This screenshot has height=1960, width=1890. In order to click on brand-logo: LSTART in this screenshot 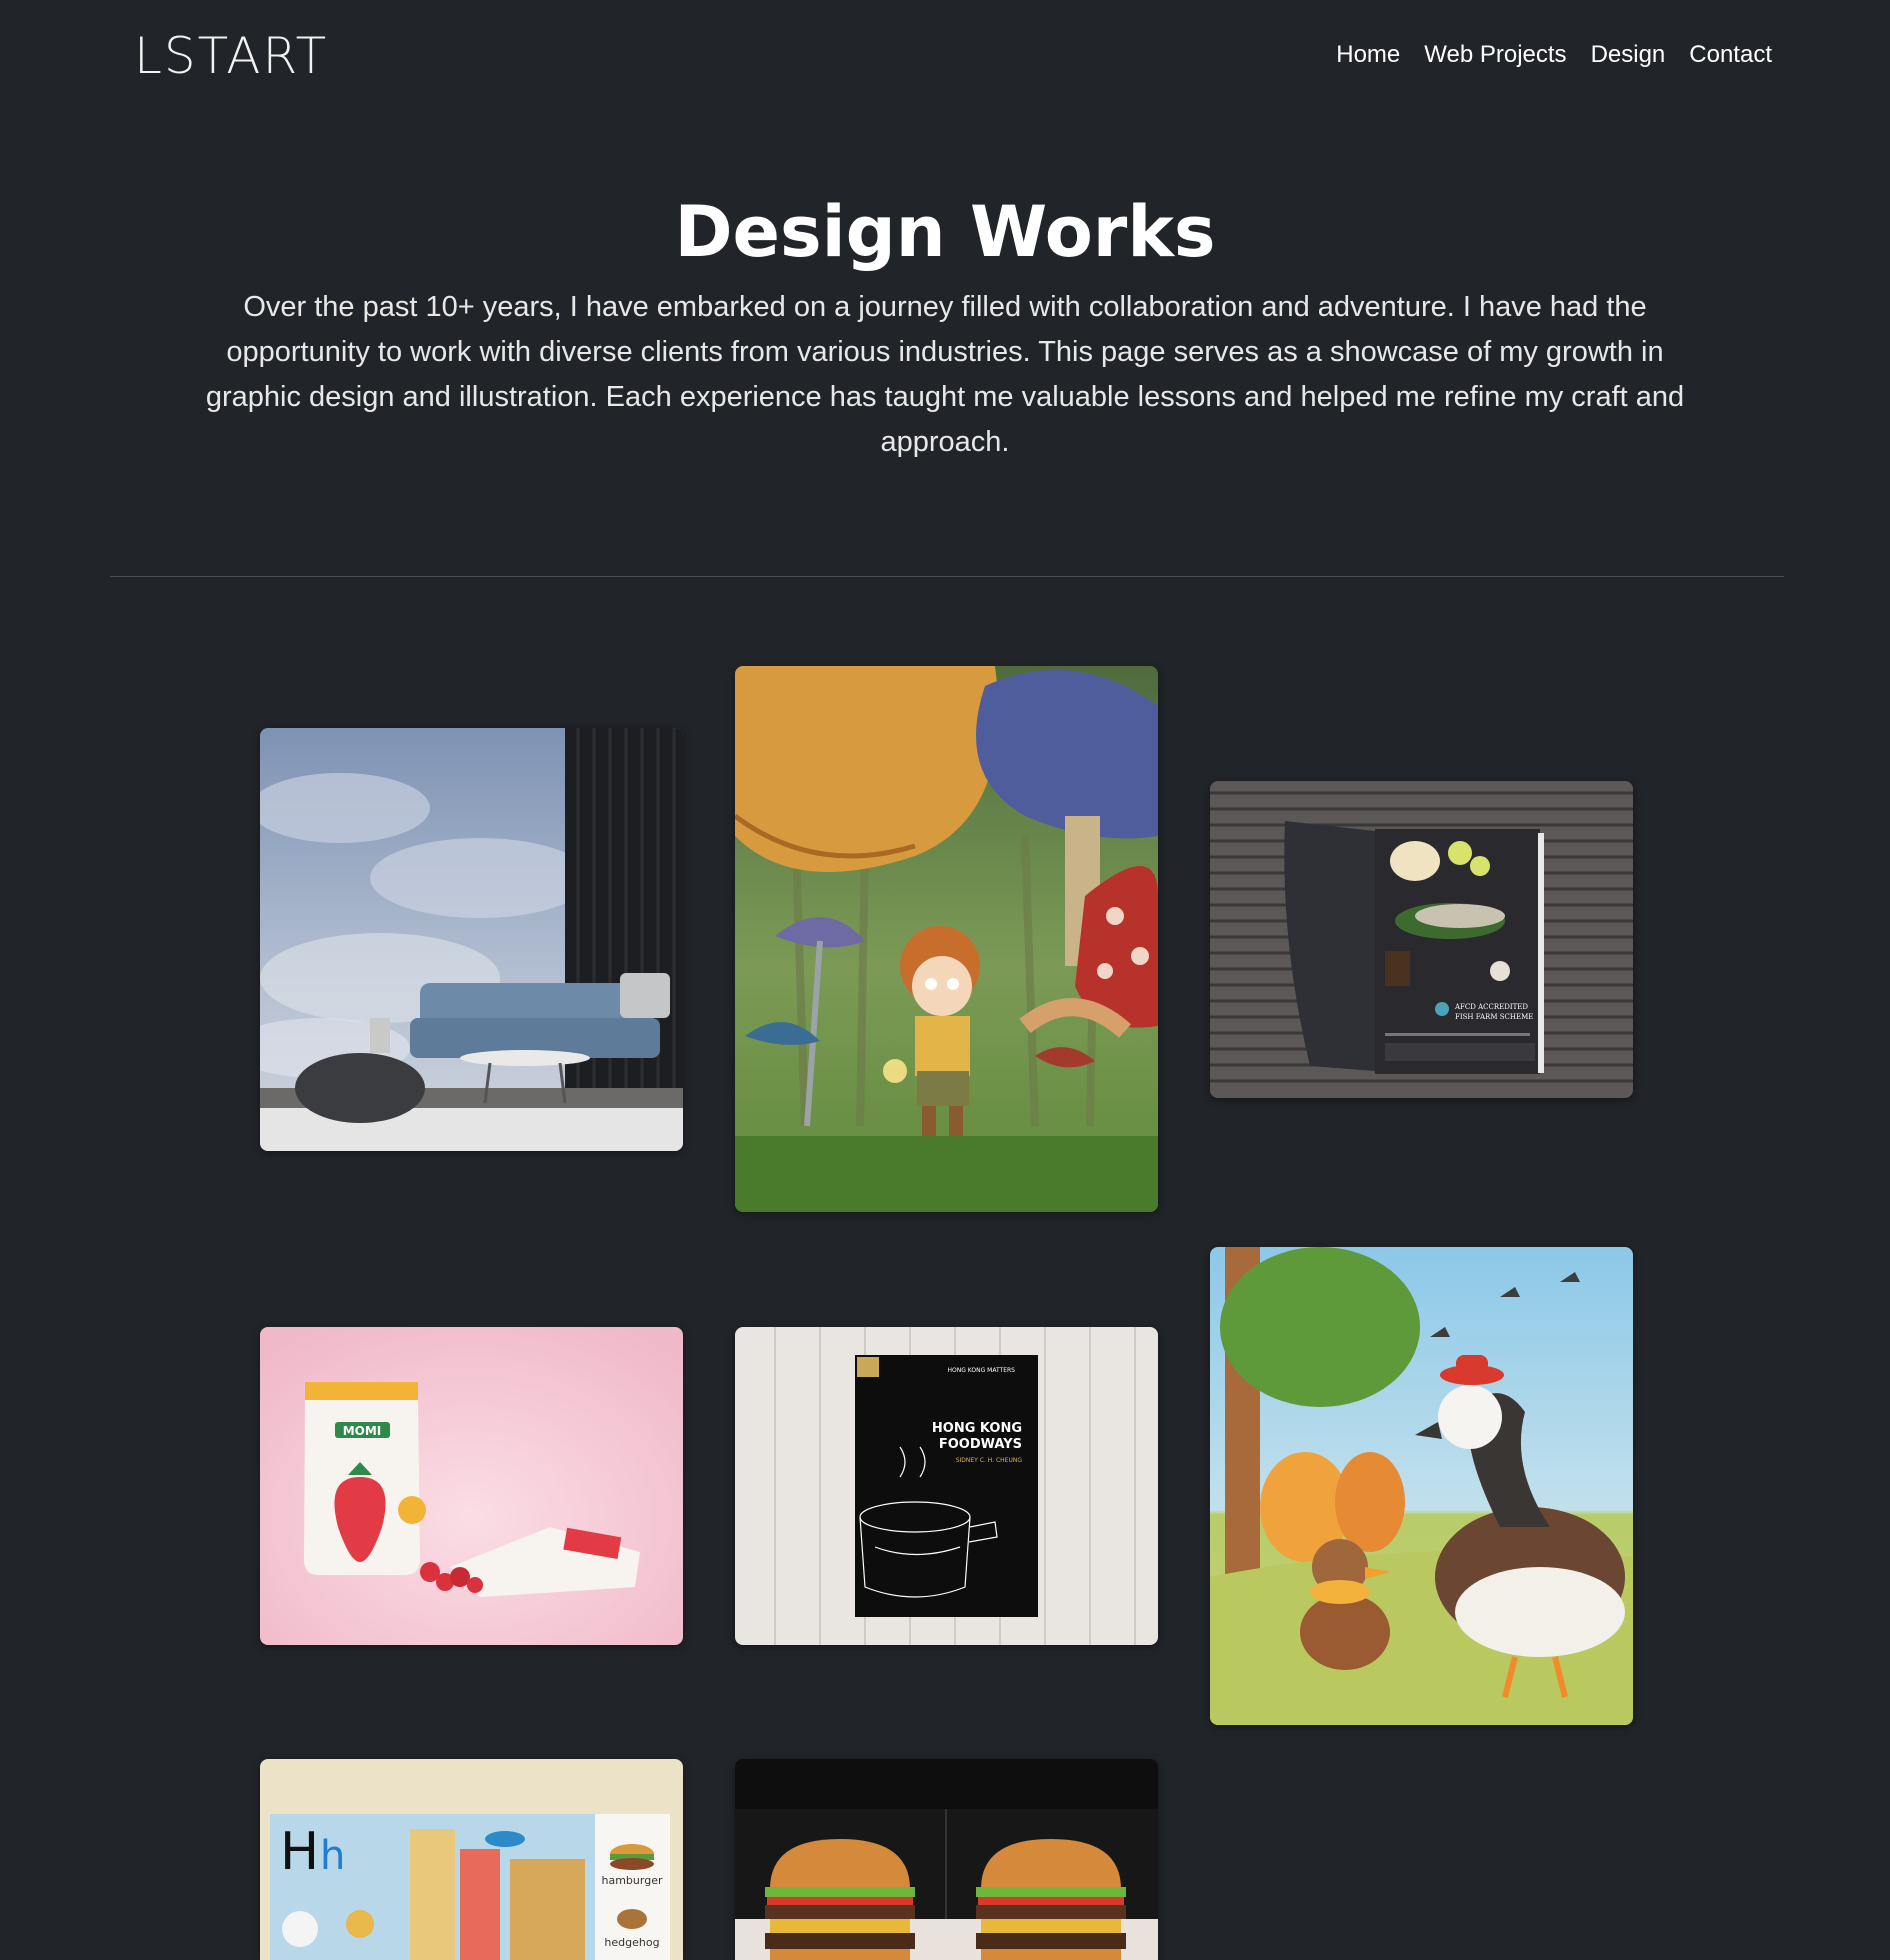, I will do `click(231, 56)`.